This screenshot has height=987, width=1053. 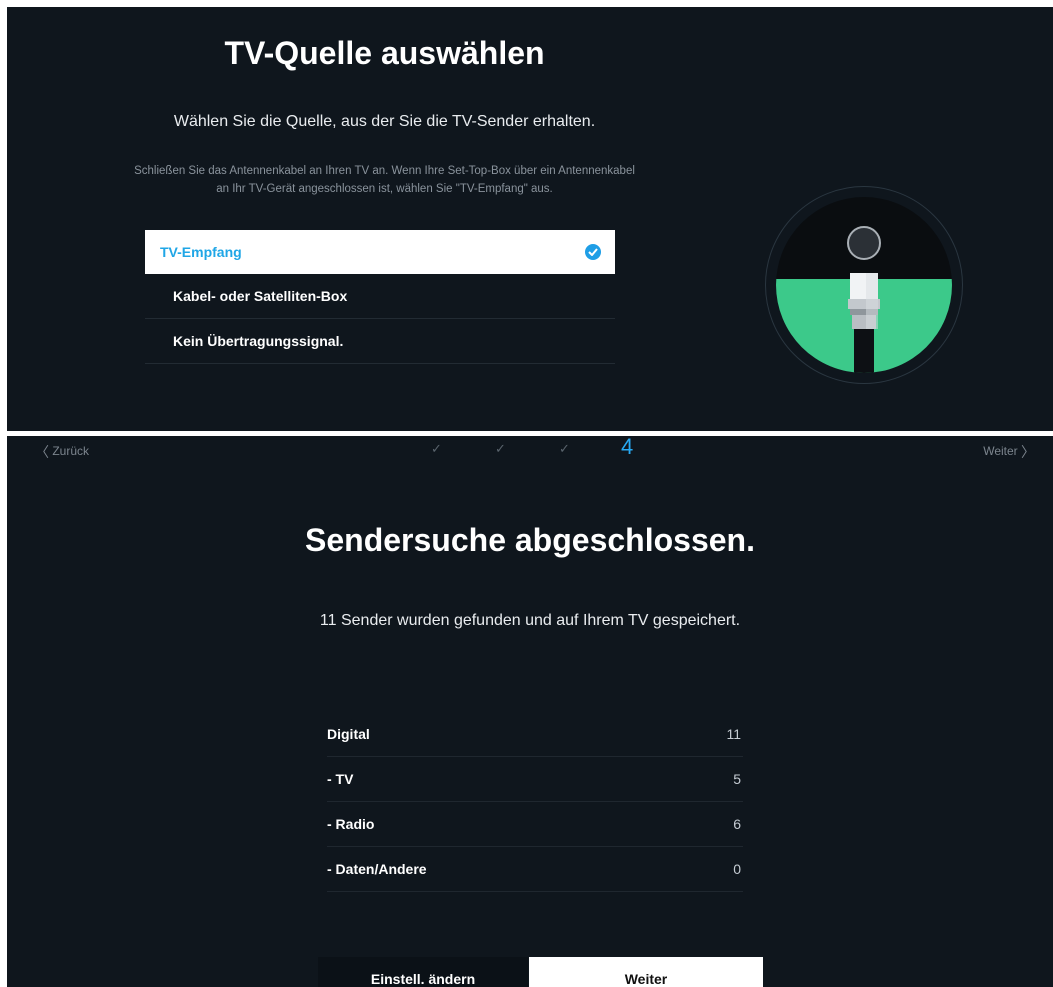 What do you see at coordinates (530, 540) in the screenshot?
I see `page-title: Sendersuche abgeschlossen.` at bounding box center [530, 540].